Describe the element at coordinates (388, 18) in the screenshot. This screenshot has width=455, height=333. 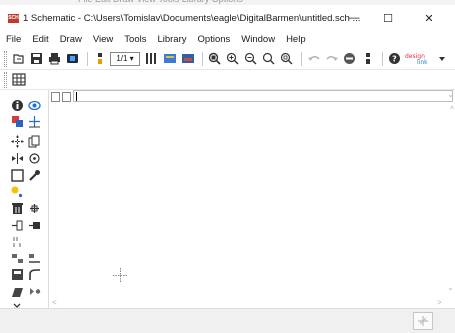
I see `maximize-button: ☐` at that location.